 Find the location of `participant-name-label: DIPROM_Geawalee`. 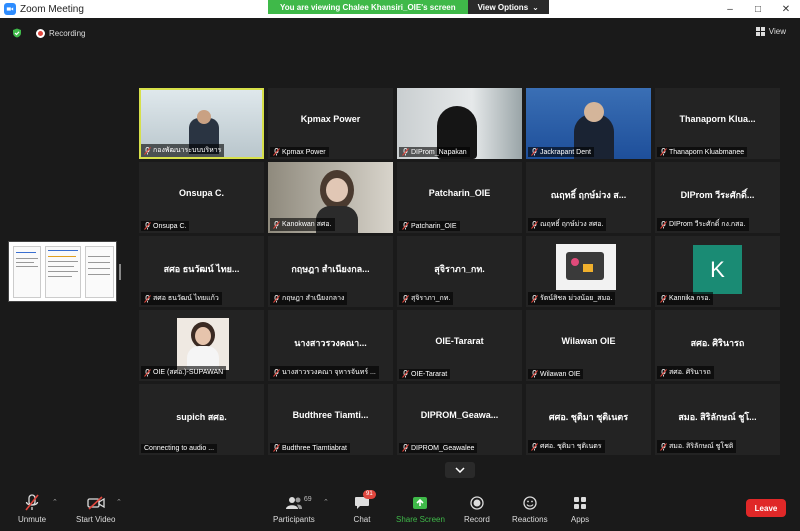

participant-name-label: DIPROM_Geawalee is located at coordinates (438, 448).